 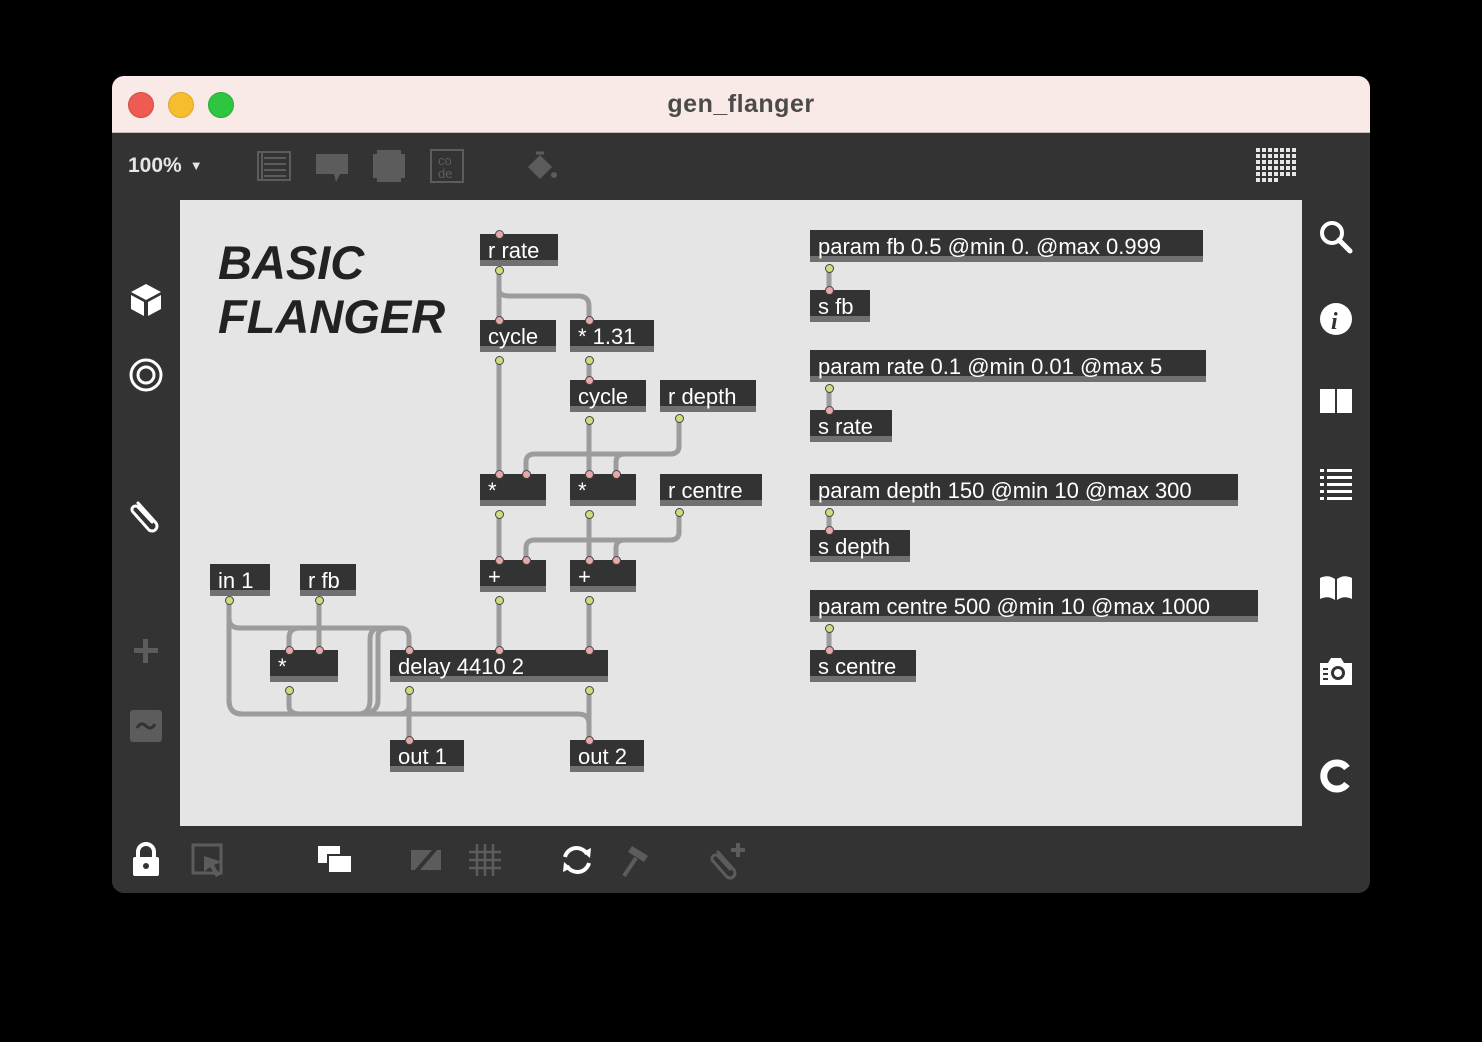 What do you see at coordinates (146, 726) in the screenshot?
I see `tilde-icon` at bounding box center [146, 726].